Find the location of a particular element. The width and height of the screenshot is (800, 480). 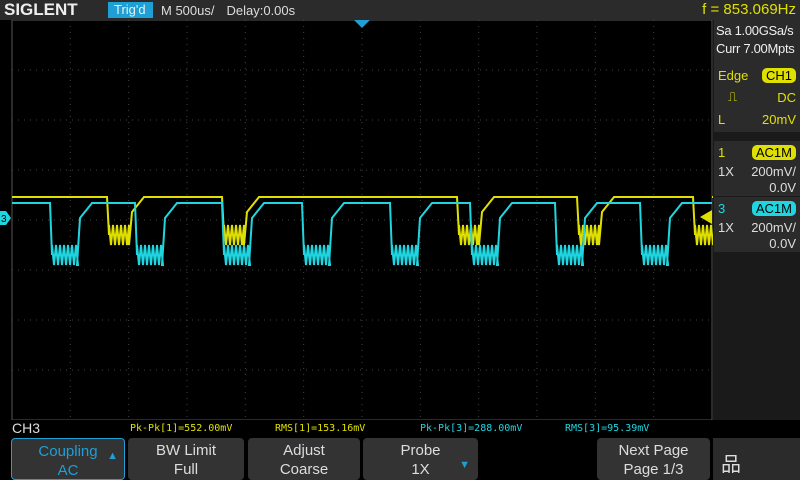

bw-limit-button: BW Limit Full is located at coordinates (186, 459).